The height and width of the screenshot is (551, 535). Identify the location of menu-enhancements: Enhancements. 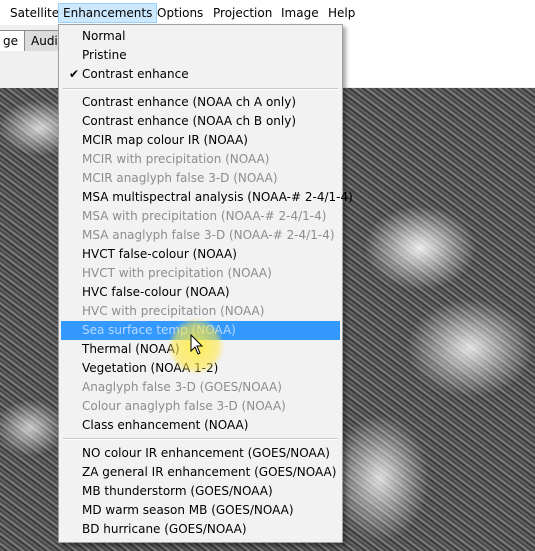
(108, 13).